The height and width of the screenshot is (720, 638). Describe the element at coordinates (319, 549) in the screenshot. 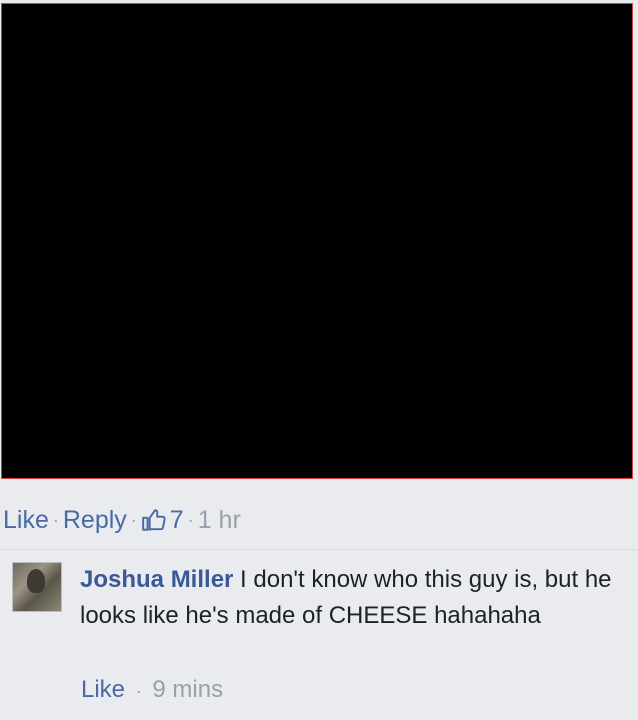

I see `reply-divider` at that location.